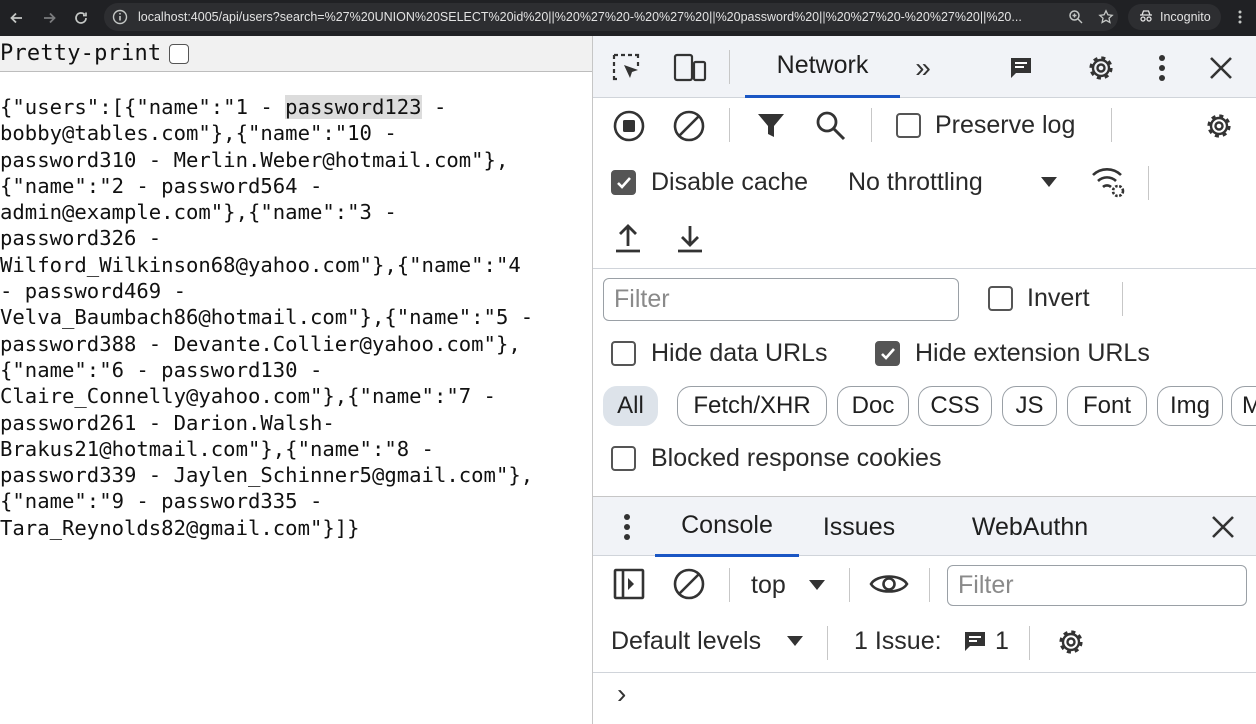  Describe the element at coordinates (771, 126) in the screenshot. I see `filter-funnel-icon` at that location.